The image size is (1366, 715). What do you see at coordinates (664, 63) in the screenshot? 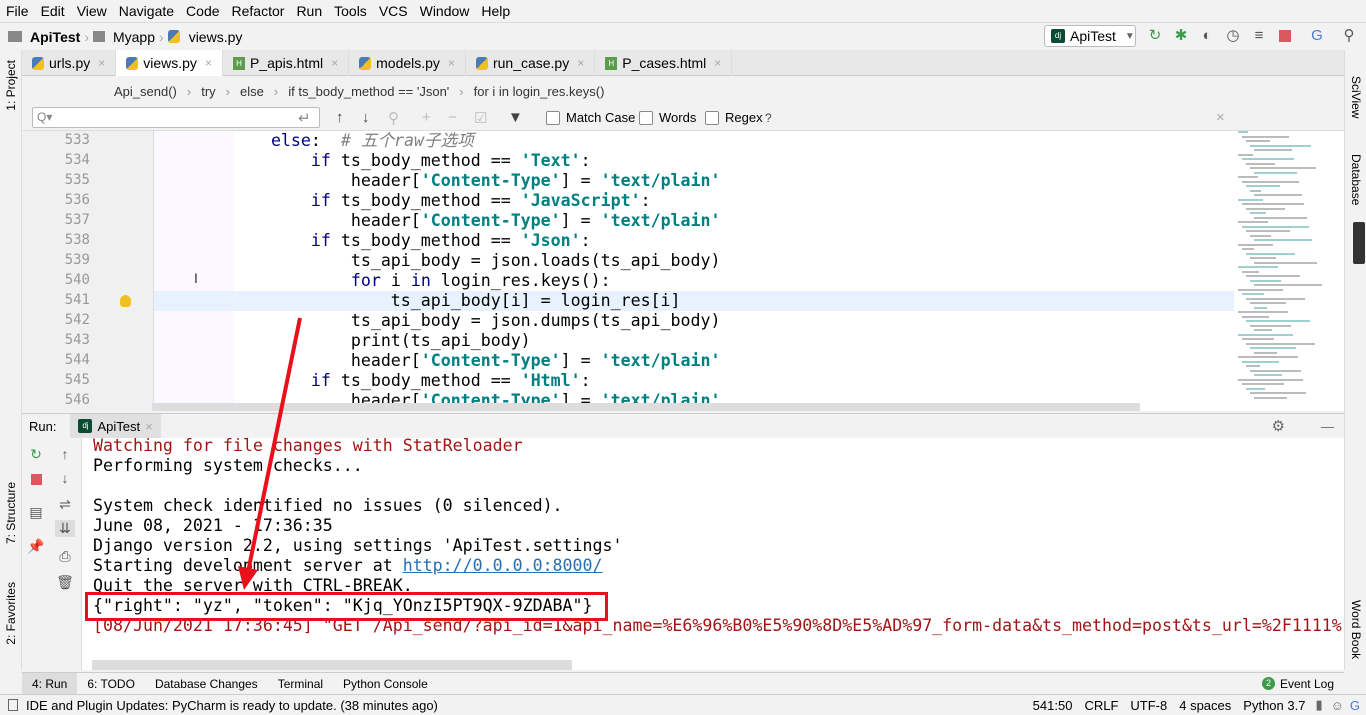
I see `tab-p_cases-html: H P_cases.html ×` at bounding box center [664, 63].